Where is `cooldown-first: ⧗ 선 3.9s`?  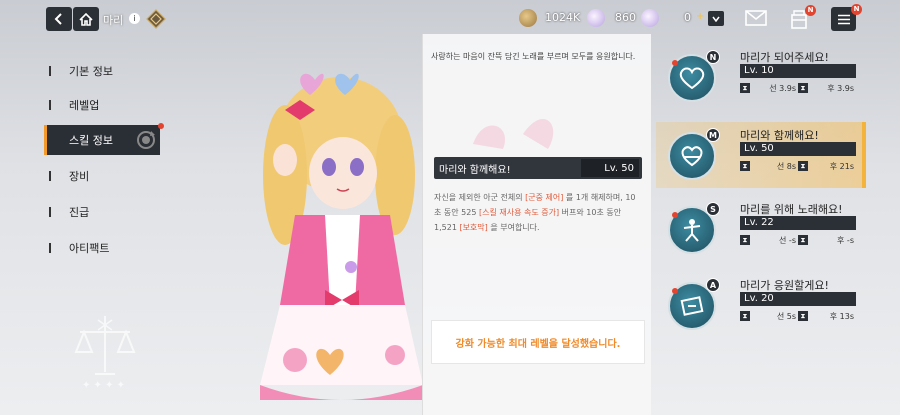
cooldown-first: ⧗ 선 3.9s is located at coordinates (769, 88).